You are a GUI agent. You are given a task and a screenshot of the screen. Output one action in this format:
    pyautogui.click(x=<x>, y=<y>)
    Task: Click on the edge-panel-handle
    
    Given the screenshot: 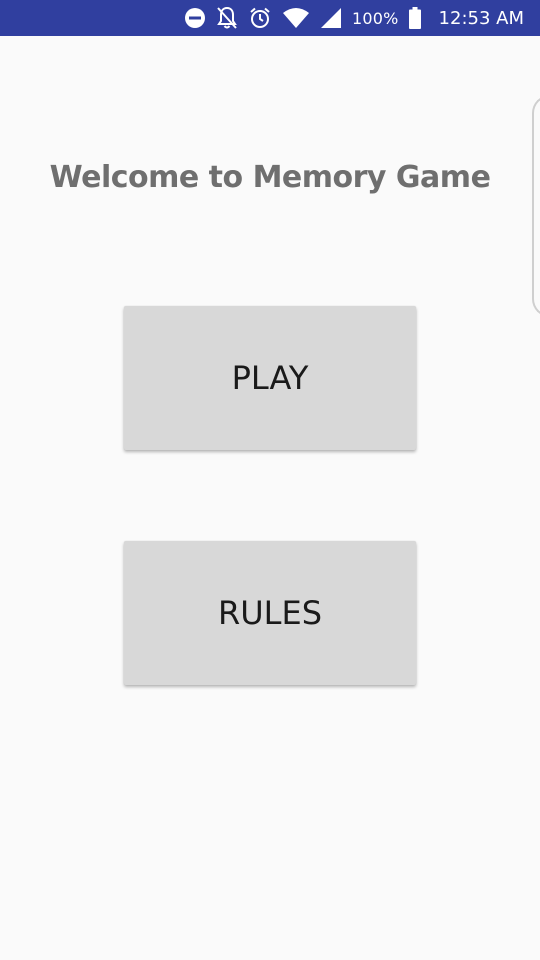 What is the action you would take?
    pyautogui.click(x=536, y=206)
    